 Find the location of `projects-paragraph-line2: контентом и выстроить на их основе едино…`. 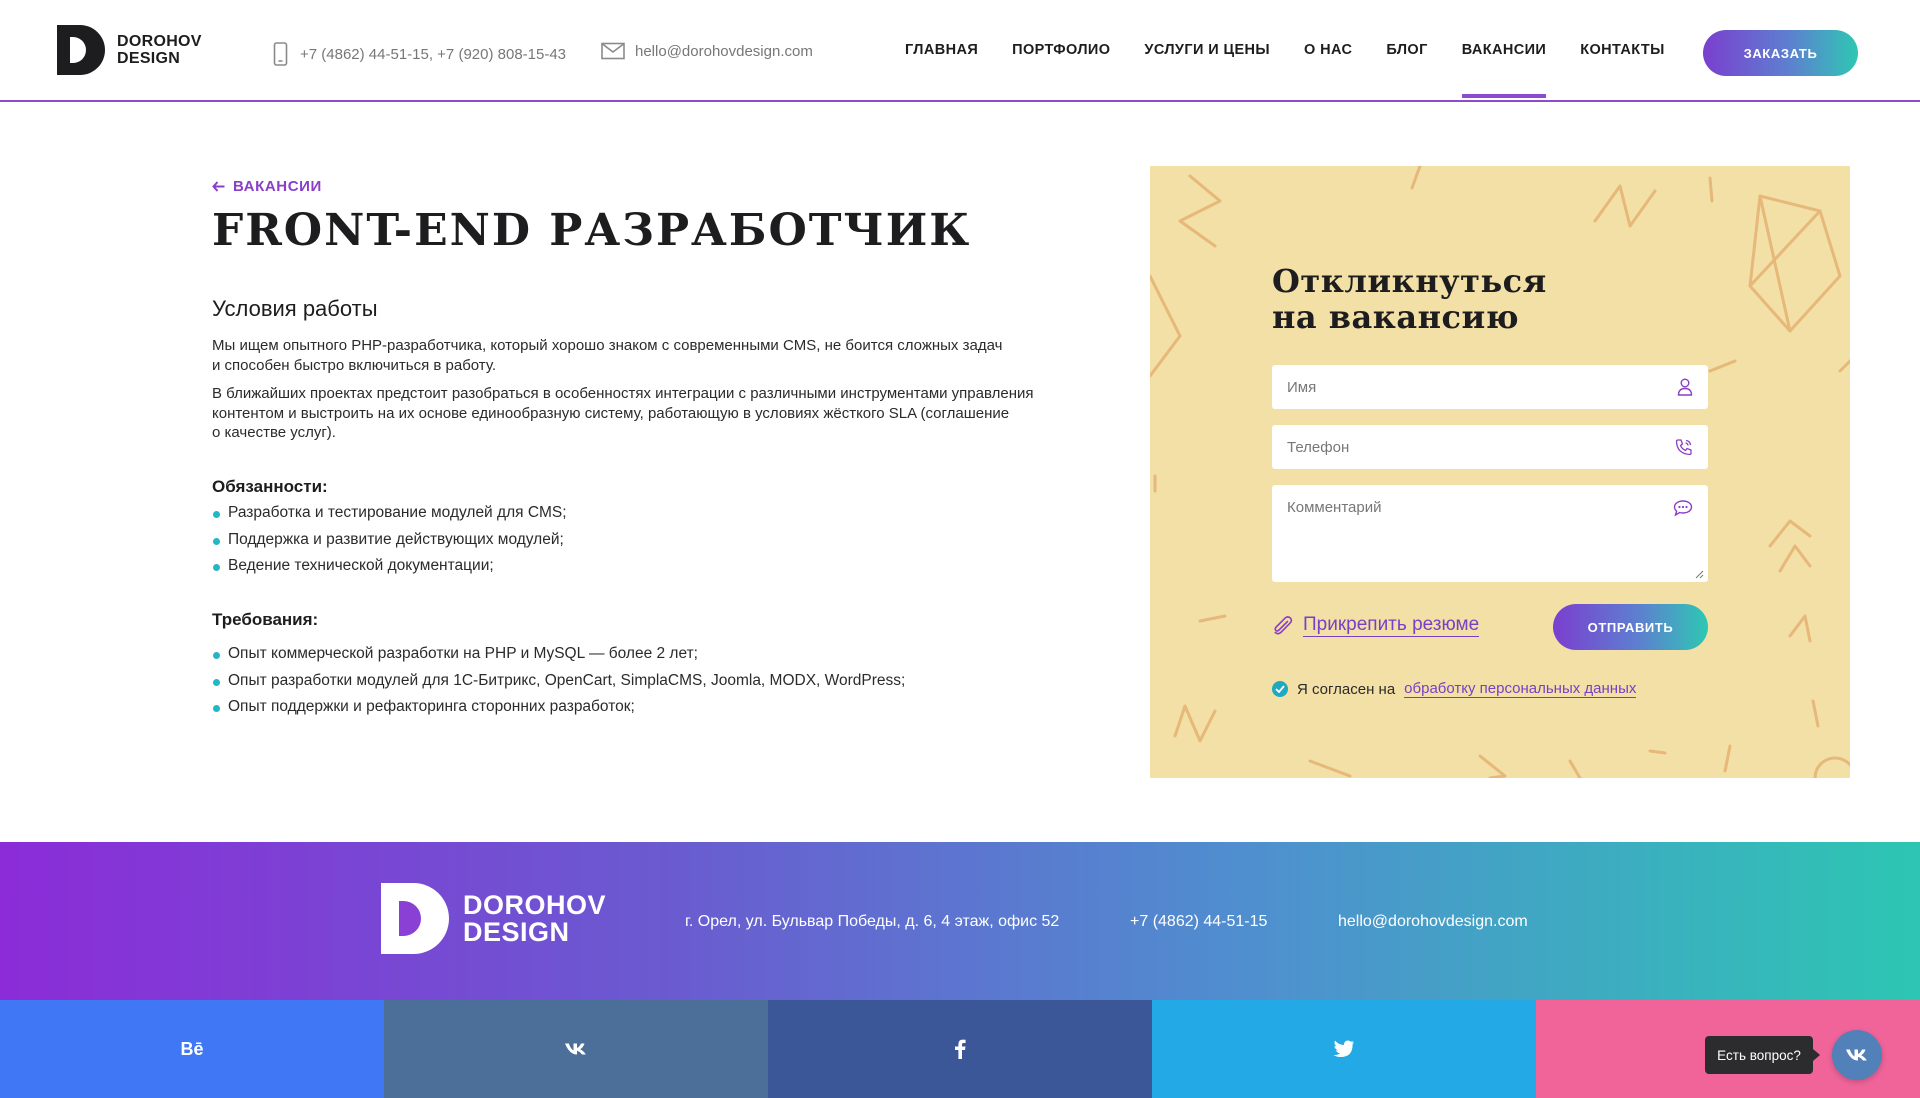

projects-paragraph-line2: контентом и выстроить на их основе едино… is located at coordinates (611, 413).